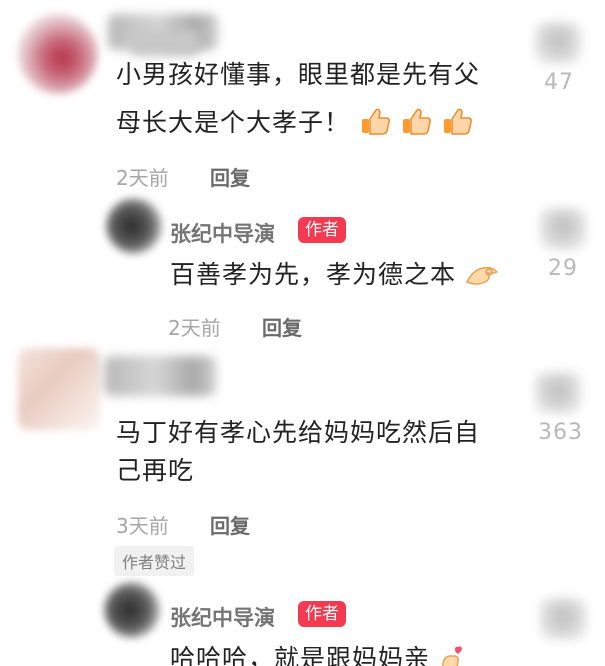 This screenshot has height=666, width=605. I want to click on reply-text-content: 哈哈哈，就是跟妈妈亲, so click(300, 655).